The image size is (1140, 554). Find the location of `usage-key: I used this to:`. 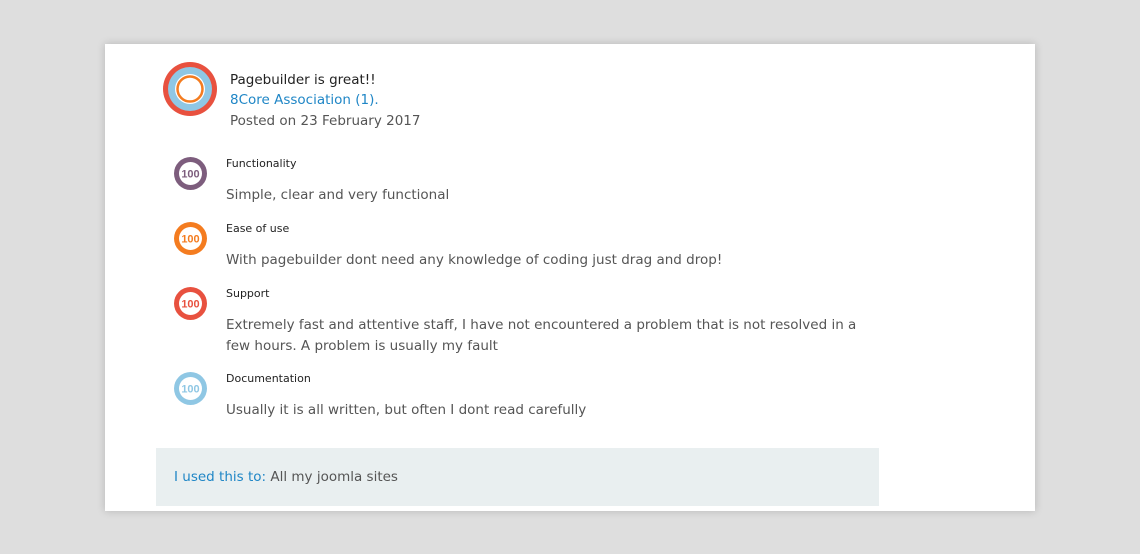

usage-key: I used this to: is located at coordinates (220, 477).